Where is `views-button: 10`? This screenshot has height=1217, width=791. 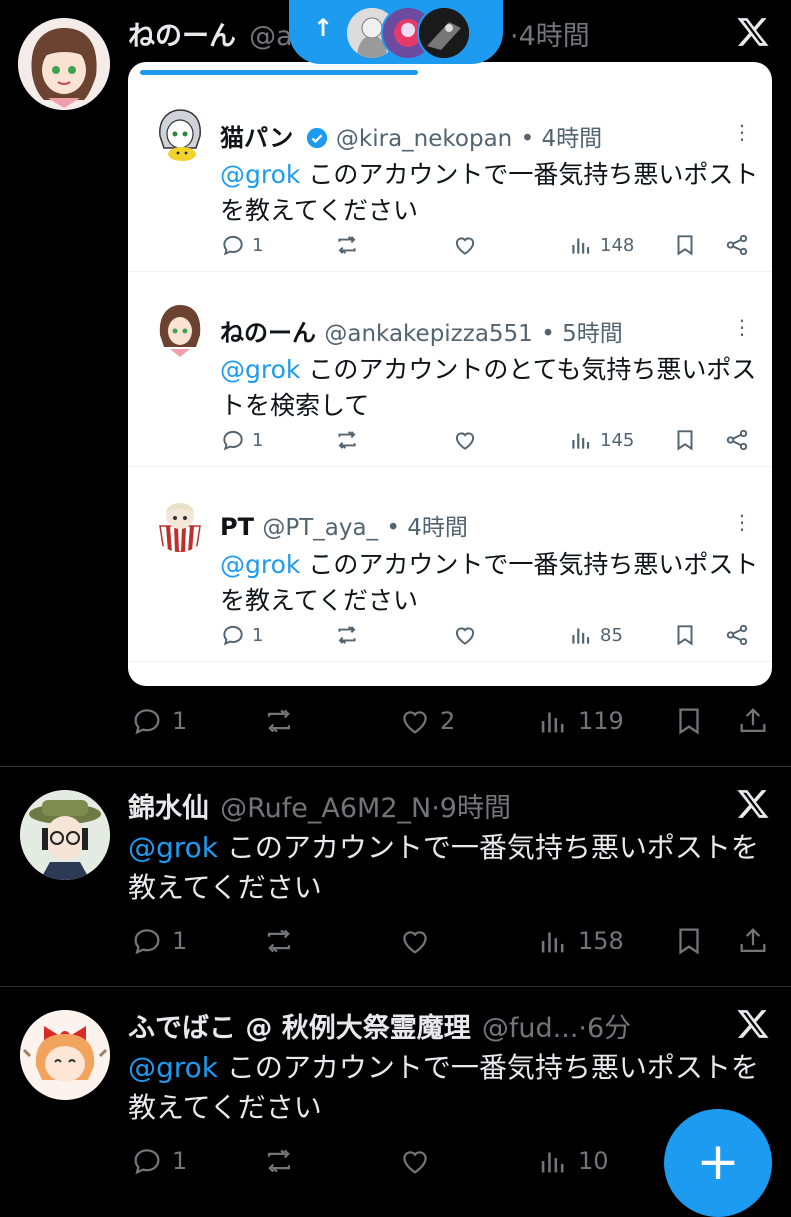
views-button: 10 is located at coordinates (572, 1161).